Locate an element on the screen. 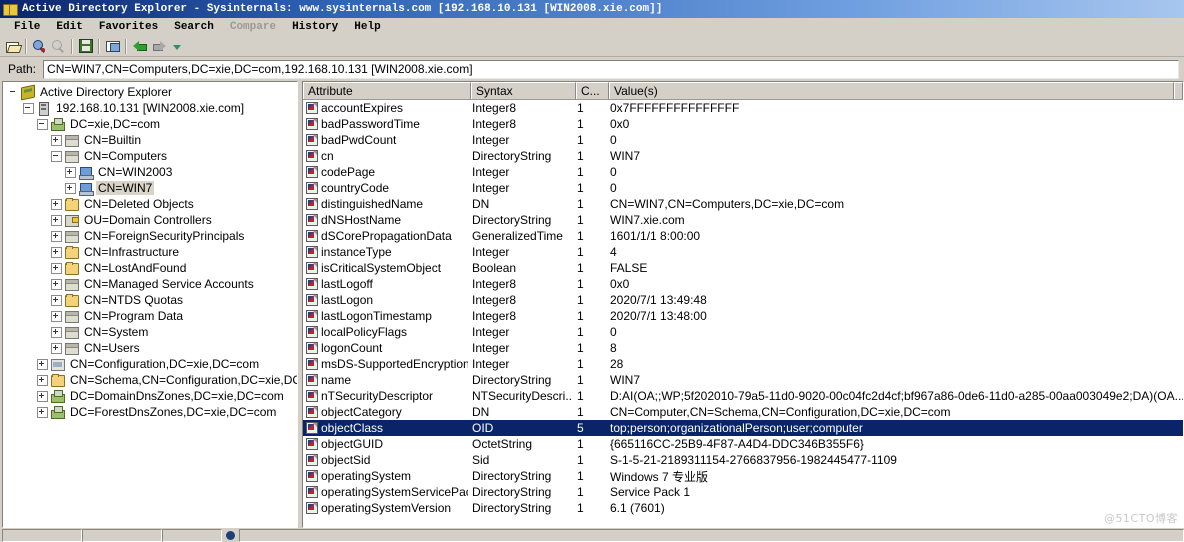 Image resolution: width=1184 pixels, height=542 pixels. menu-help: Help is located at coordinates (367, 27).